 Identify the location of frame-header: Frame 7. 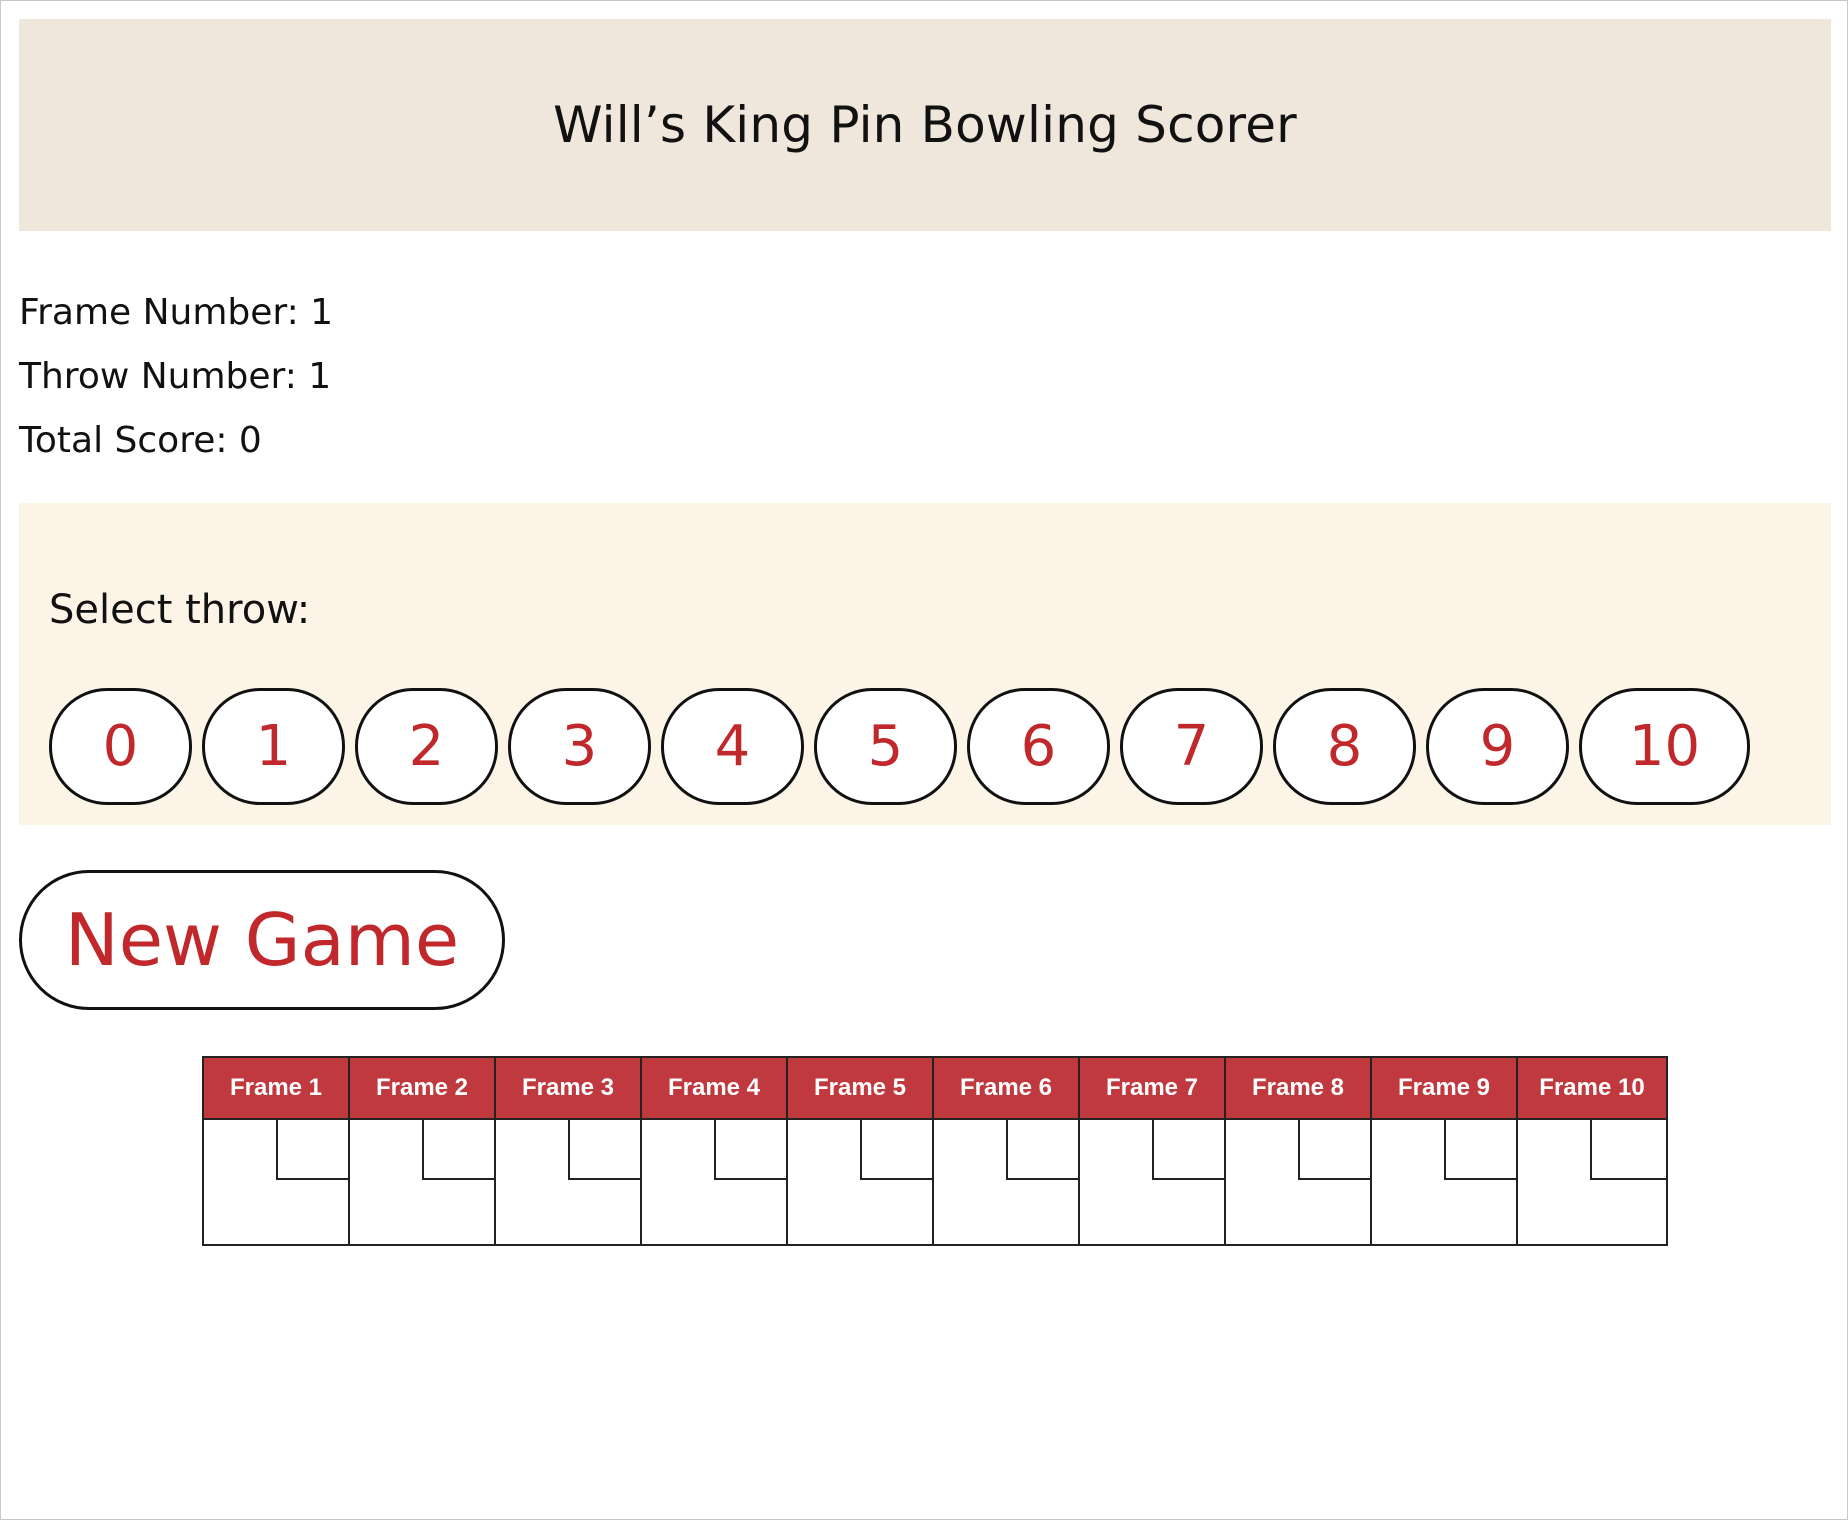
(1152, 1089).